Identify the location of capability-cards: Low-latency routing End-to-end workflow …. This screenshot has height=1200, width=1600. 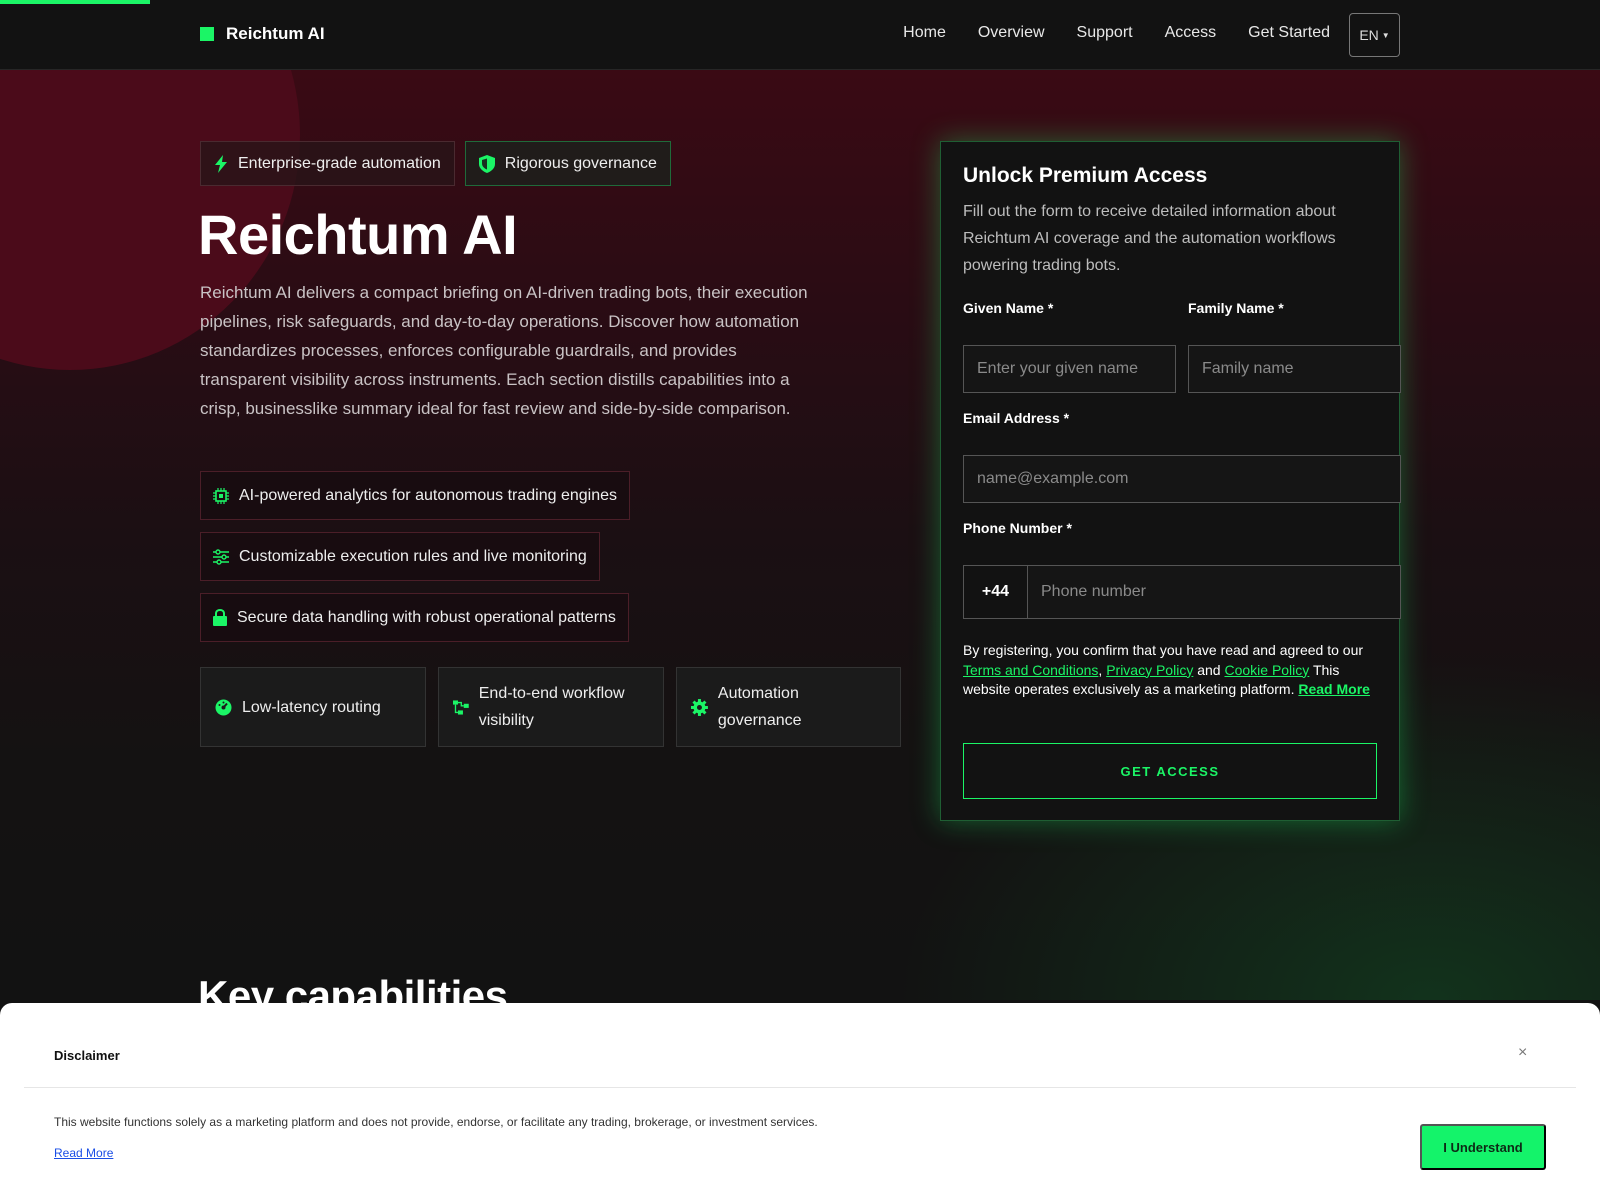
(550, 707).